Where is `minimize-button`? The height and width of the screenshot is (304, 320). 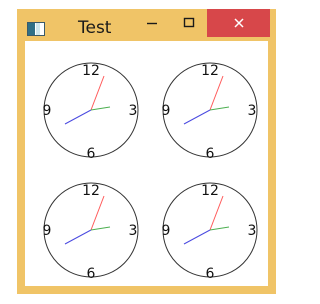
minimize-button is located at coordinates (152, 23).